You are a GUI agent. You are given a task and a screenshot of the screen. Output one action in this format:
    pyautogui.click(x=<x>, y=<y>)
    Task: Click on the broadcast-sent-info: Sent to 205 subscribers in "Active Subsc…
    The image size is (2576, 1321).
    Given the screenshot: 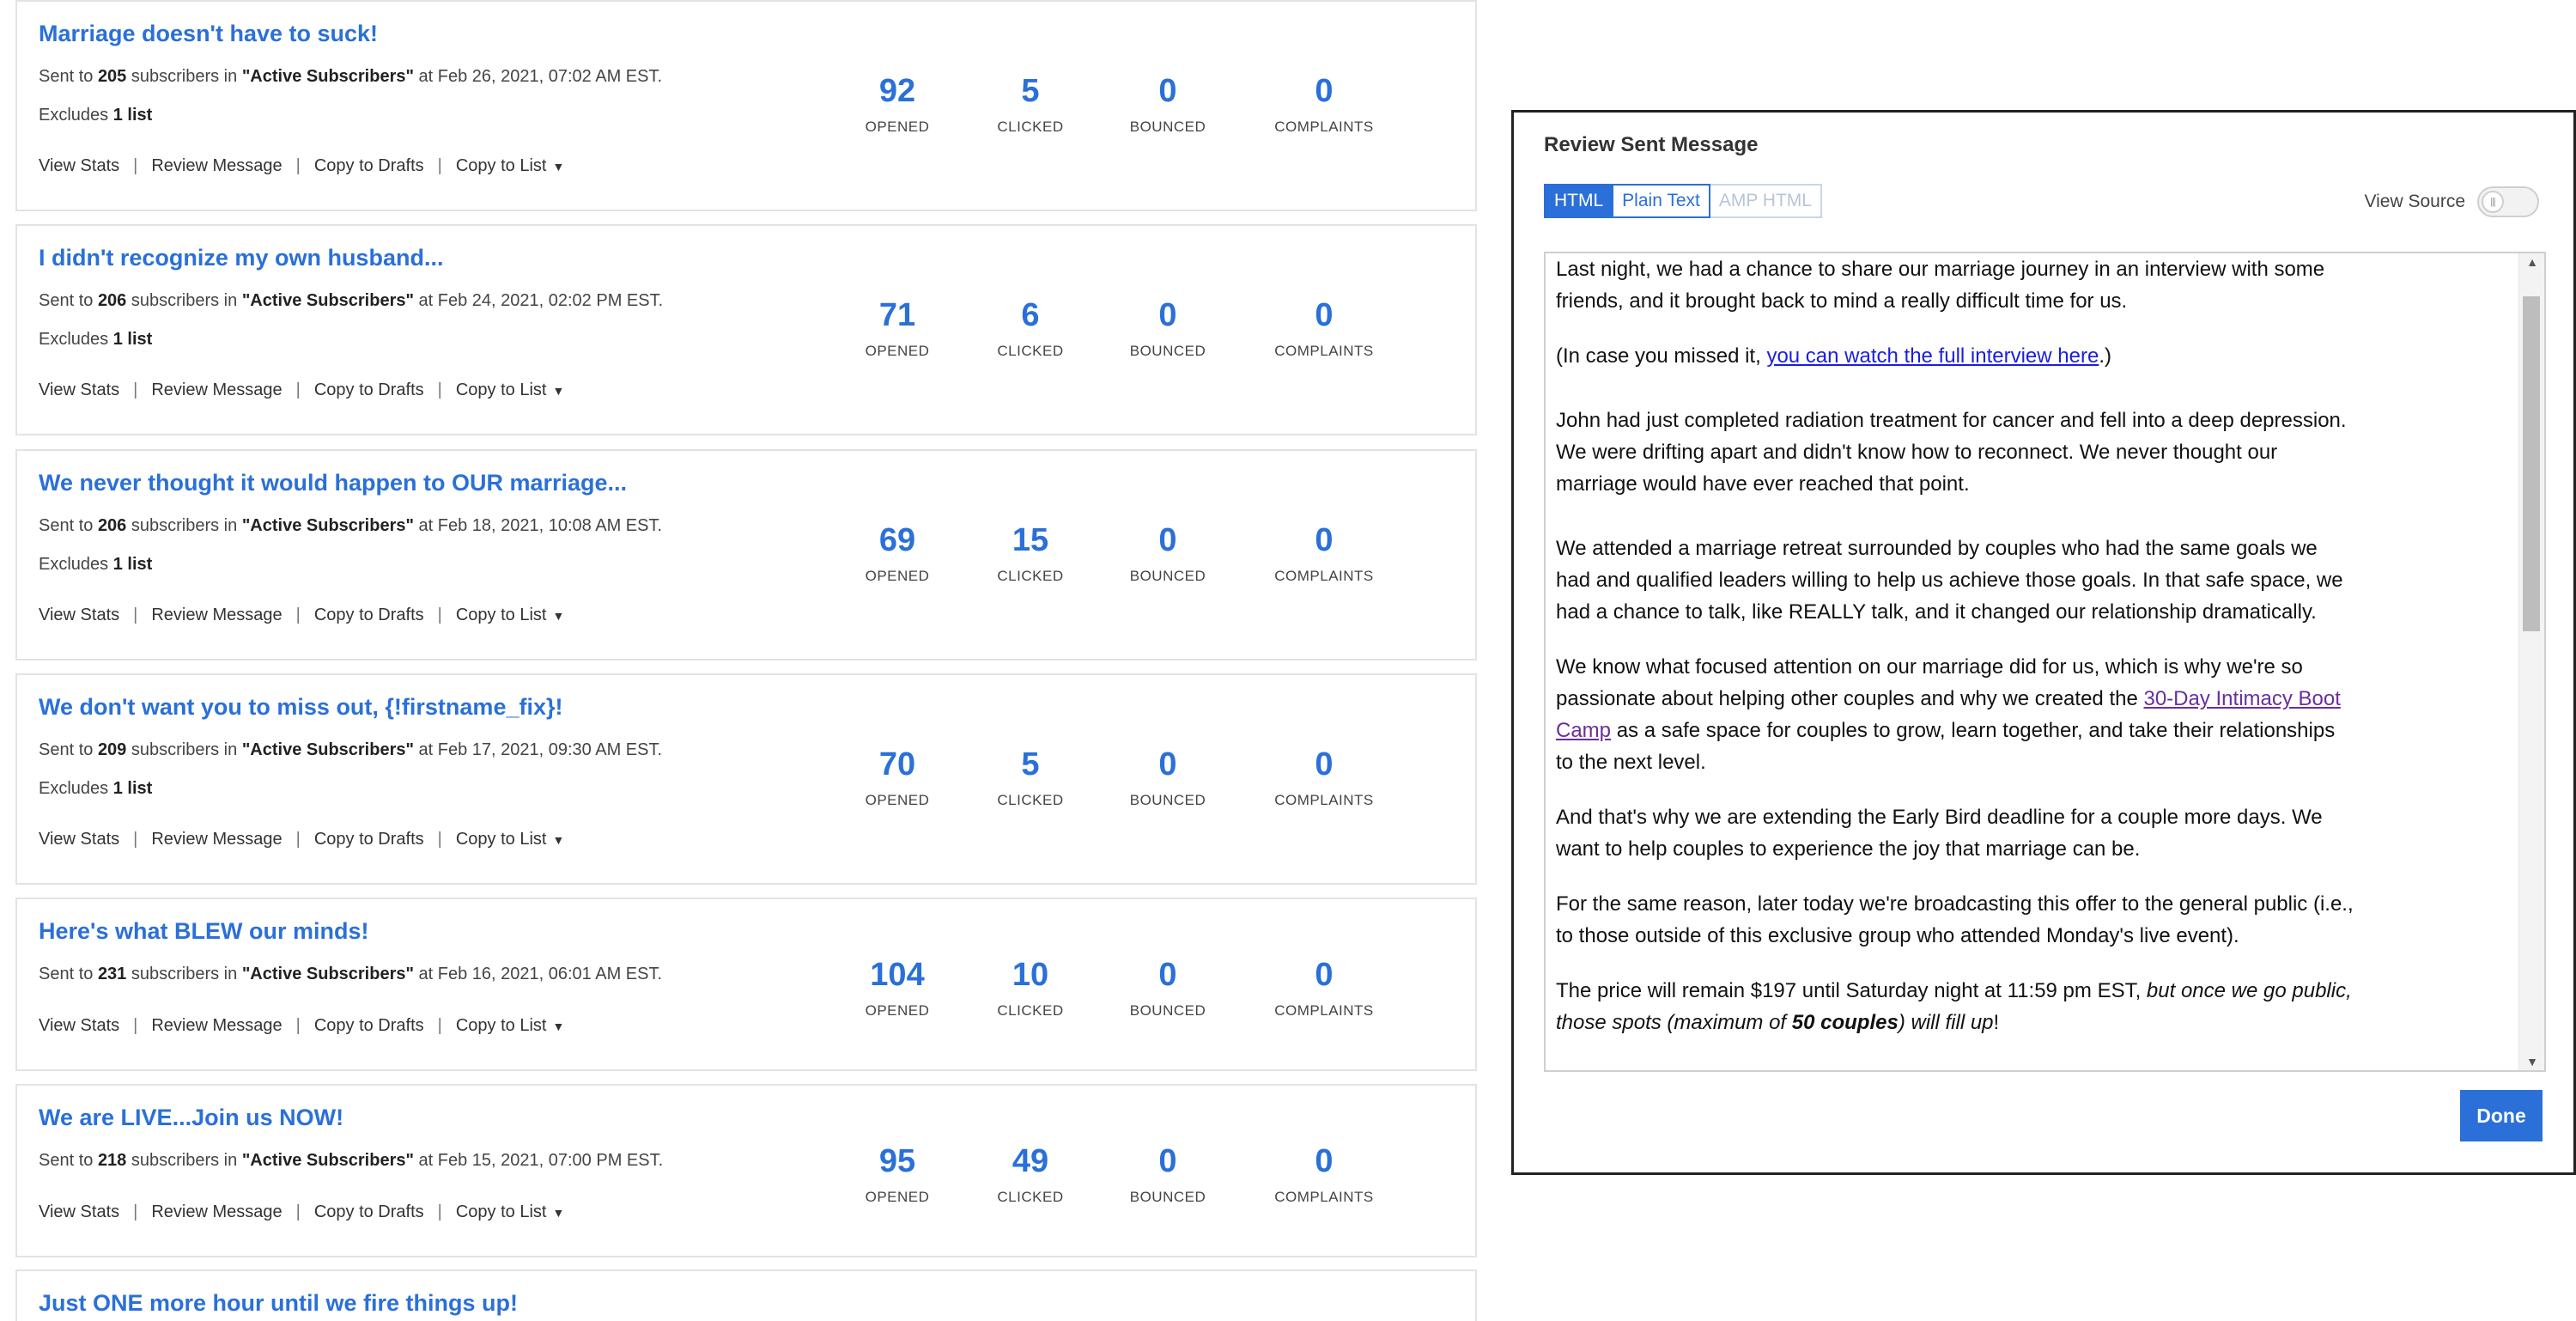 What is the action you would take?
    pyautogui.click(x=351, y=76)
    